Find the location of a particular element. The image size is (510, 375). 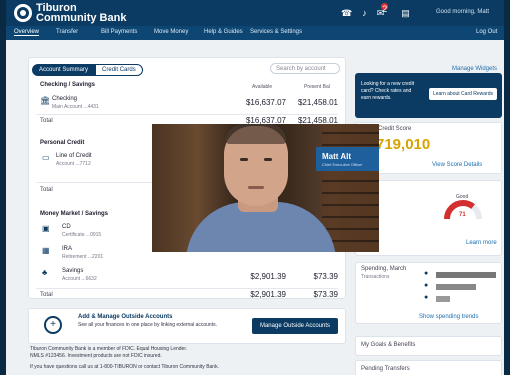

video-lower-third: Matt Alt Chief Executive Officer is located at coordinates (347, 159).